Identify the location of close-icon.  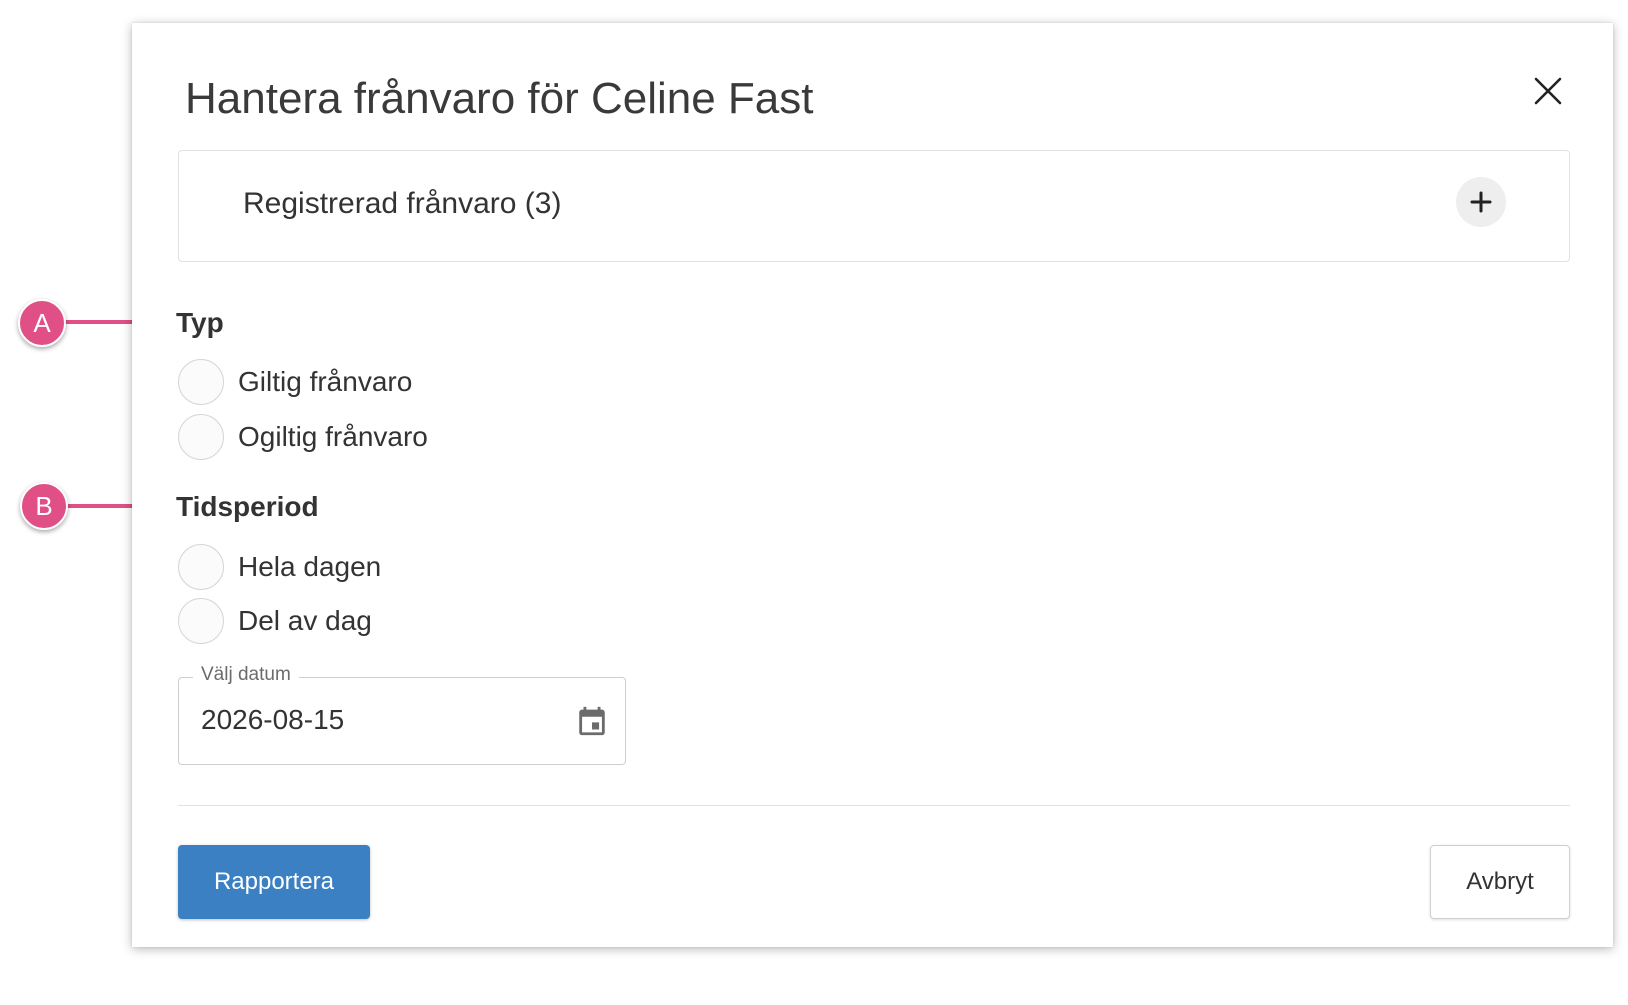
(1548, 91).